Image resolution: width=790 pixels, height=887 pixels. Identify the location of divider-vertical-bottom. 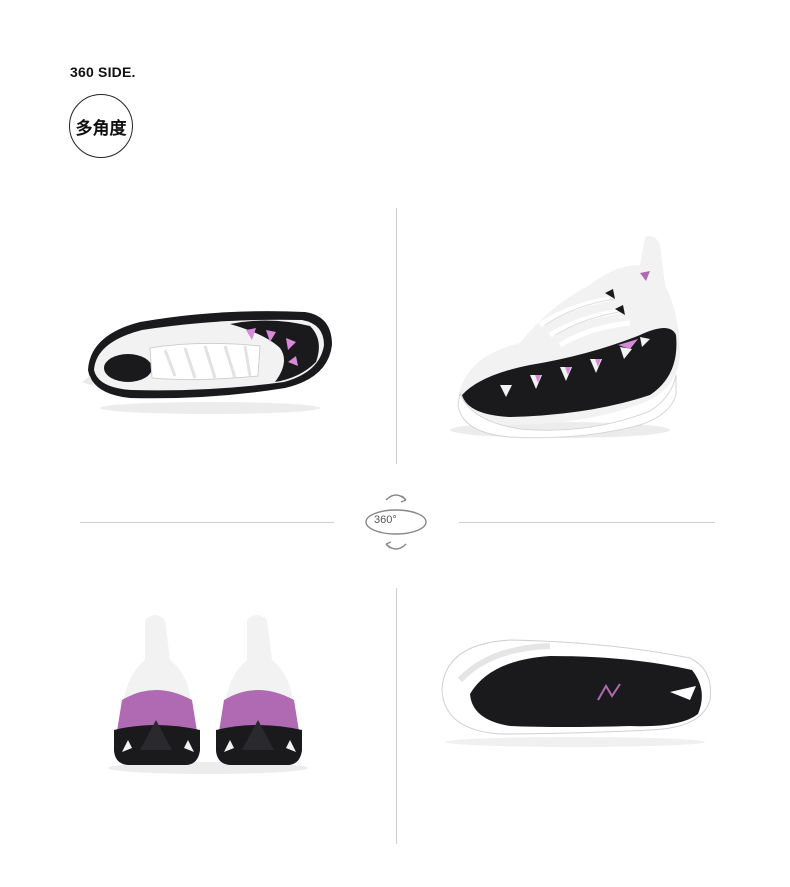
(396, 716).